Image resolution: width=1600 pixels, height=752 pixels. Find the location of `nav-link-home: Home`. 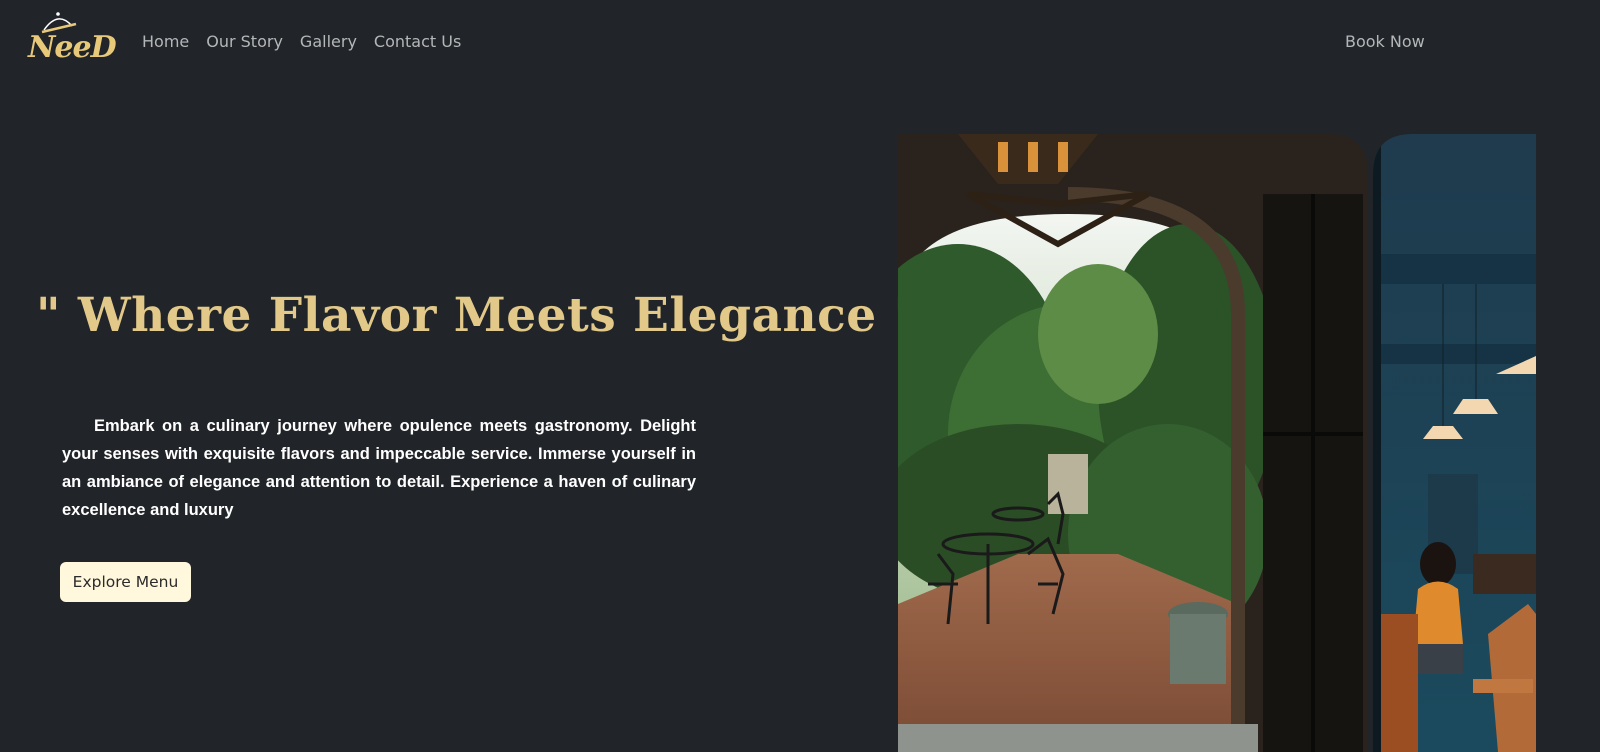

nav-link-home: Home is located at coordinates (165, 41).